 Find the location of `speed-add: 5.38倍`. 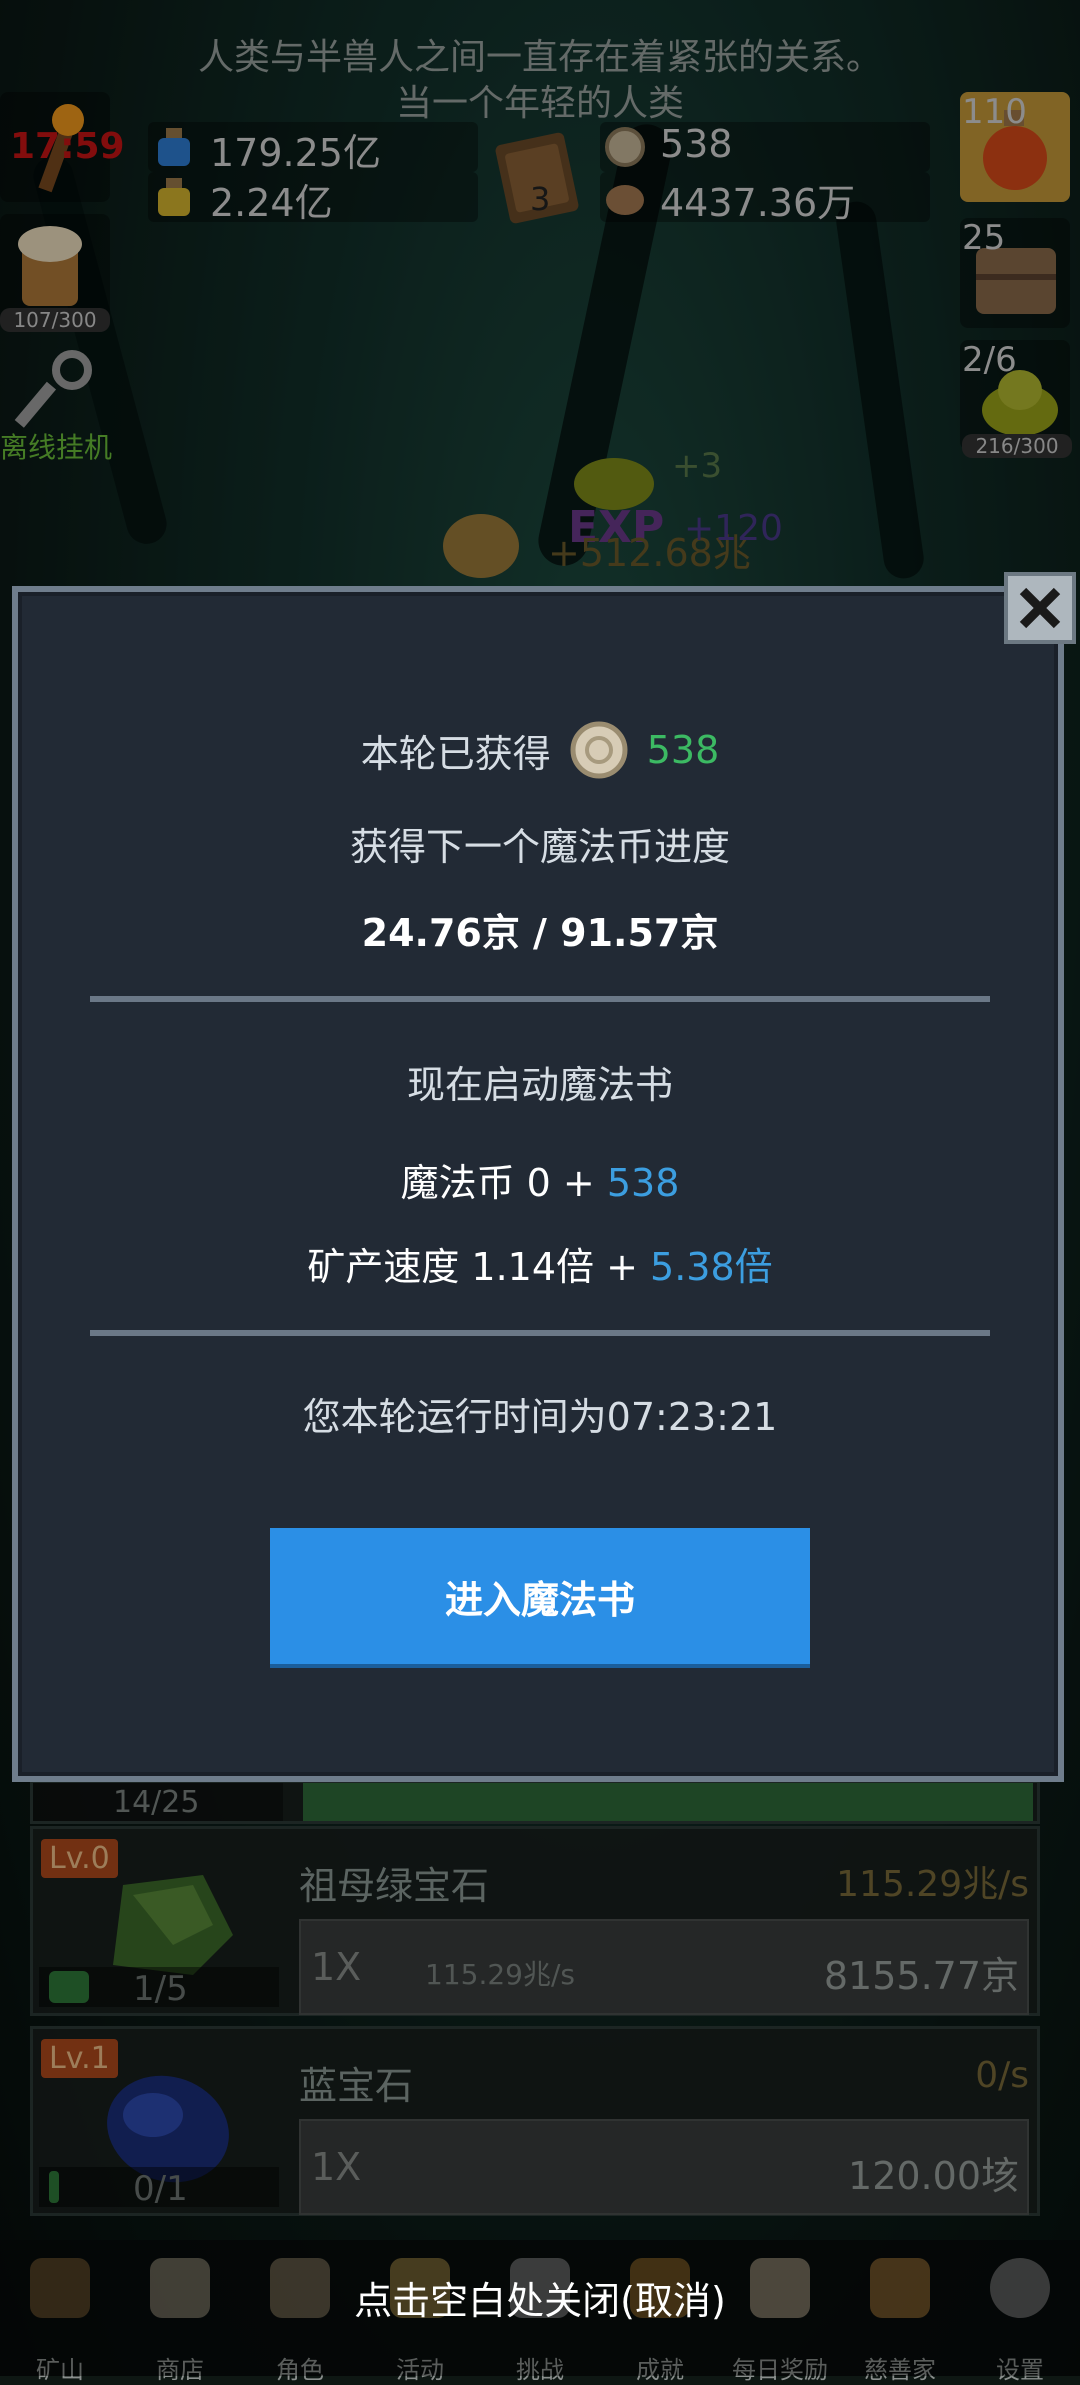

speed-add: 5.38倍 is located at coordinates (711, 1267).